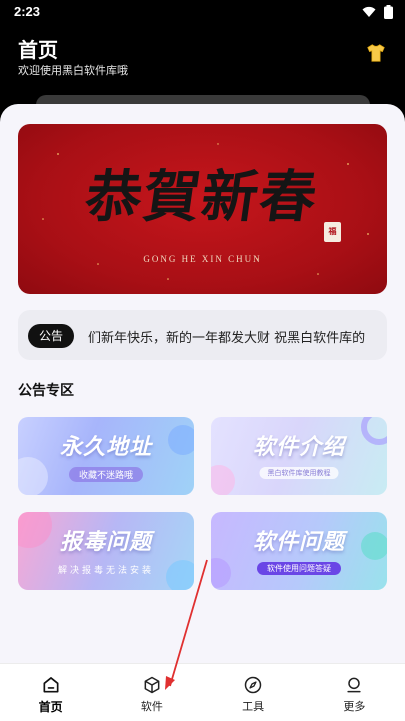  I want to click on tile-software-faq: 软件问题 软件使用问题答疑, so click(299, 551).